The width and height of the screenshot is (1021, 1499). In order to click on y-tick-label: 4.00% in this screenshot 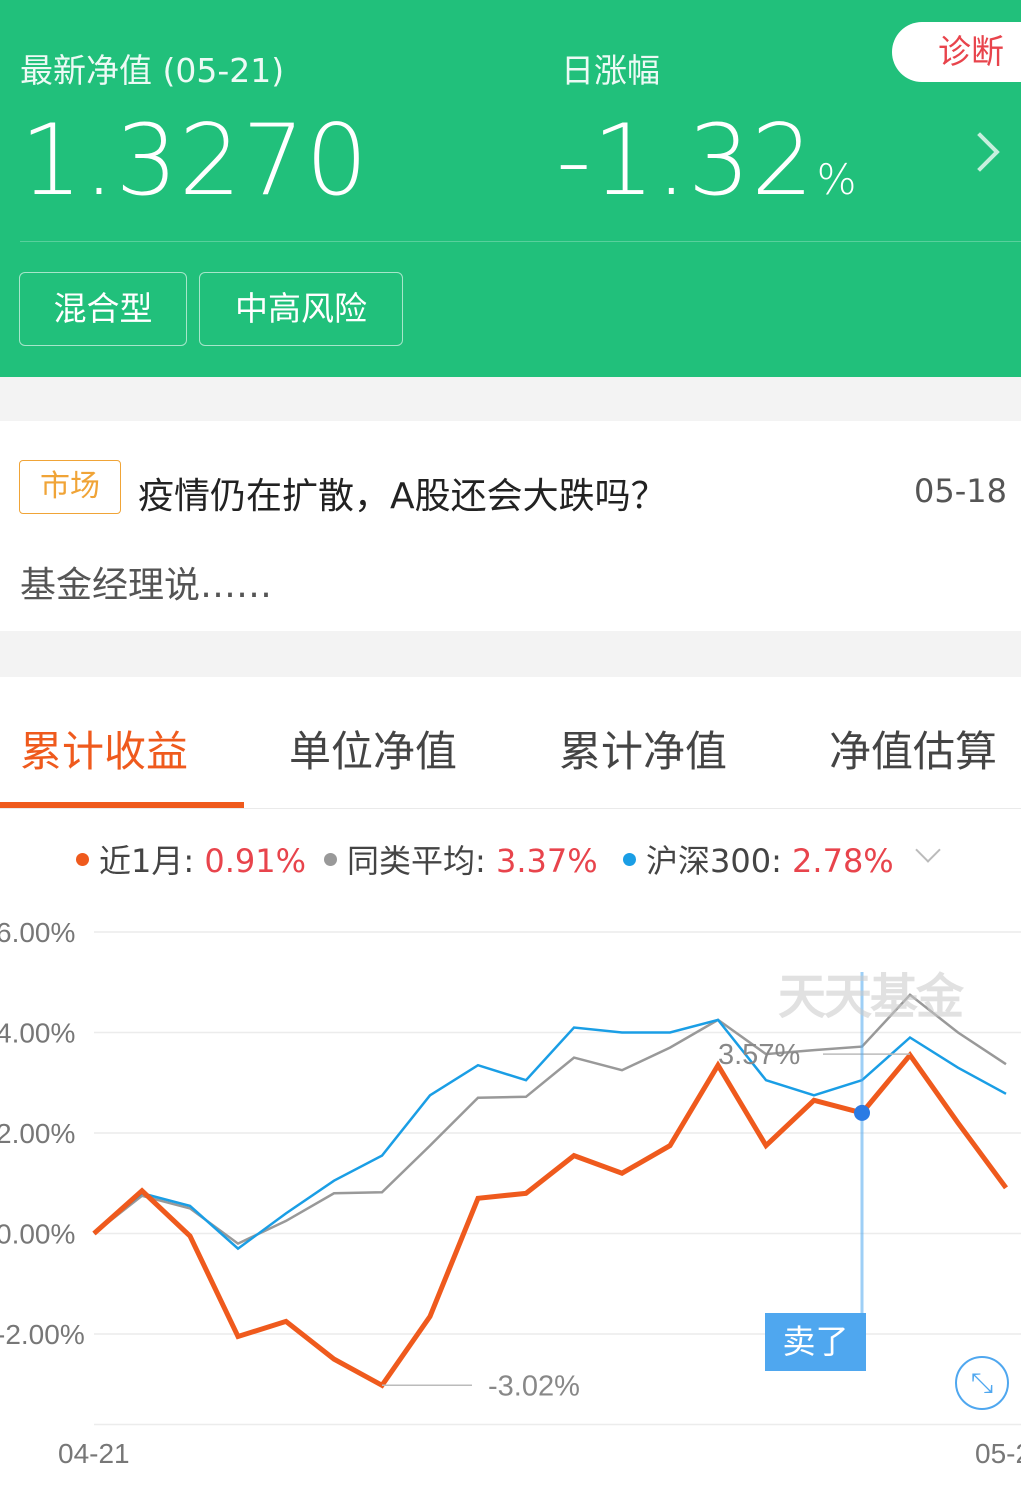, I will do `click(37, 1033)`.